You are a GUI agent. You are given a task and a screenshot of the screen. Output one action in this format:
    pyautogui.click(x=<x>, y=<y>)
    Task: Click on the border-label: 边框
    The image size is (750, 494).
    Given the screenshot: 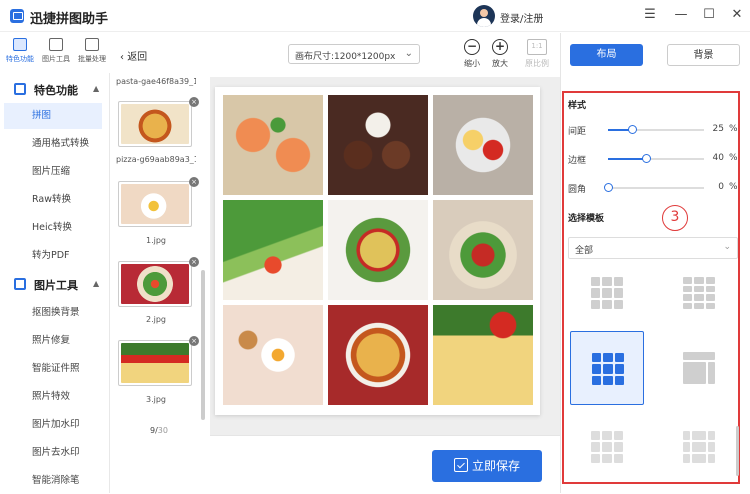 What is the action you would take?
    pyautogui.click(x=577, y=161)
    